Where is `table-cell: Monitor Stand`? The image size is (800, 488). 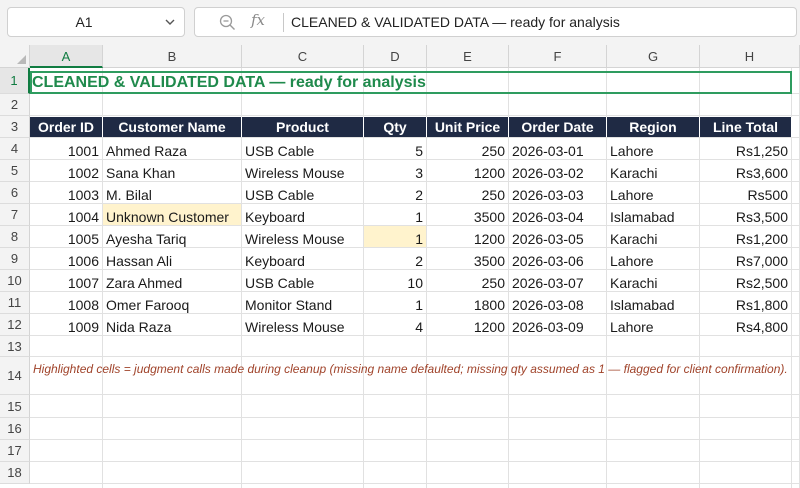 table-cell: Monitor Stand is located at coordinates (302, 302).